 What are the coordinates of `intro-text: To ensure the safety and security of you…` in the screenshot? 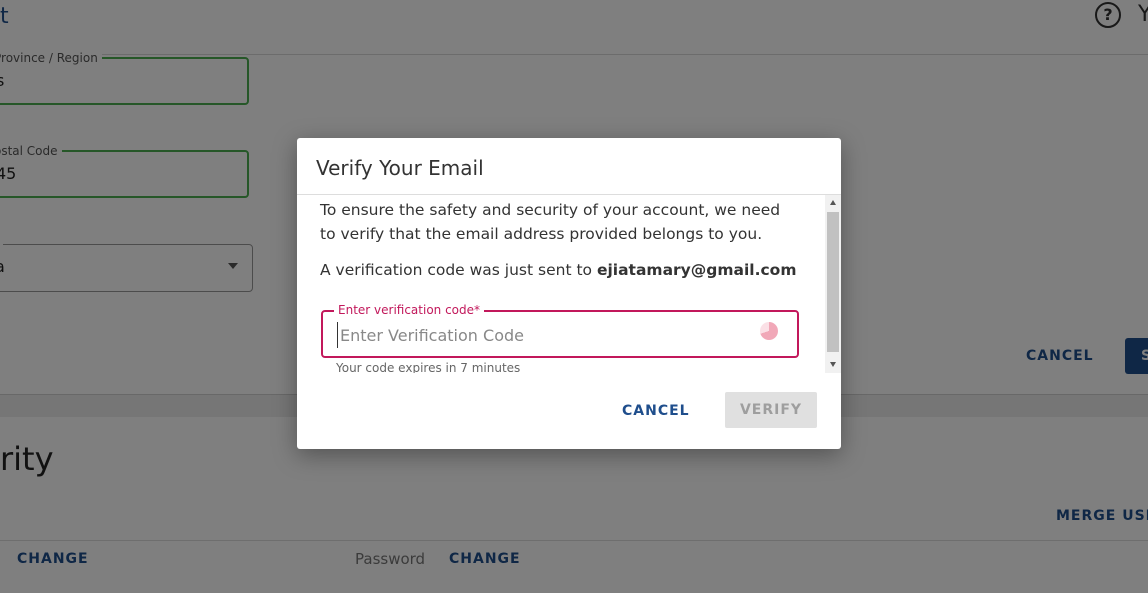 It's located at (550, 222).